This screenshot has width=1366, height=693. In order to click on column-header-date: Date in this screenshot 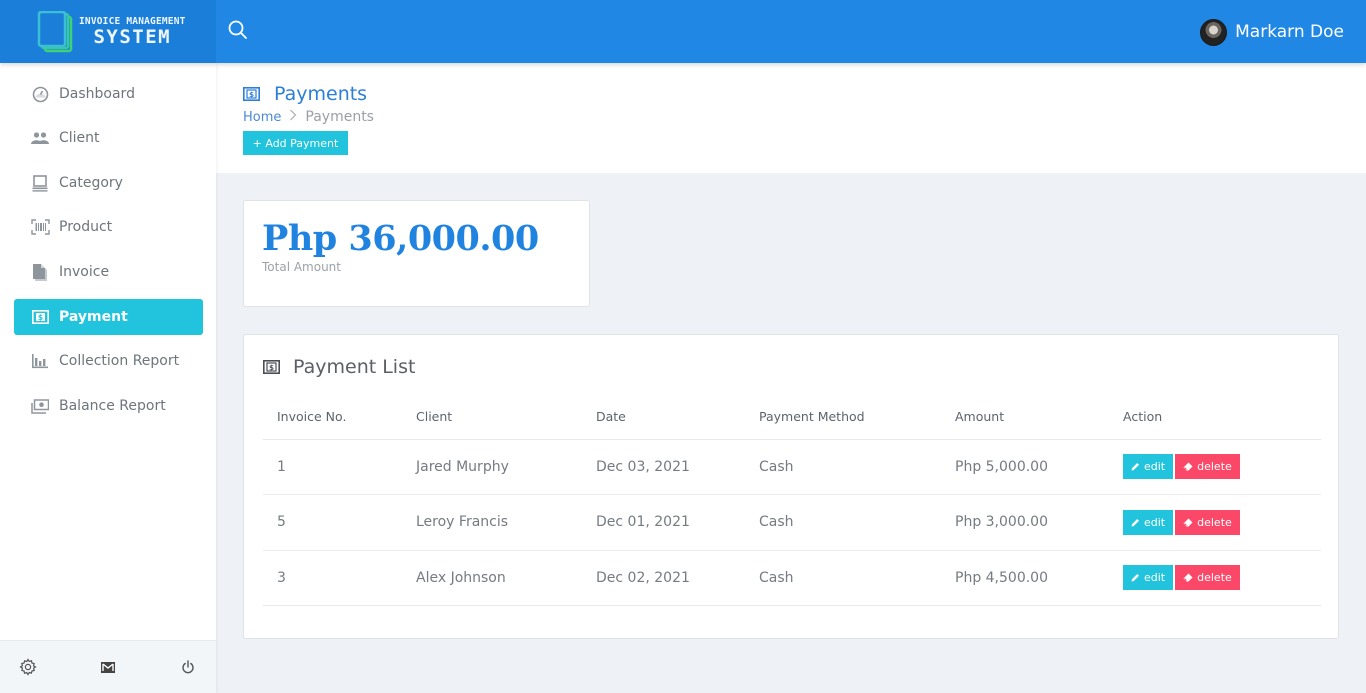, I will do `click(663, 417)`.